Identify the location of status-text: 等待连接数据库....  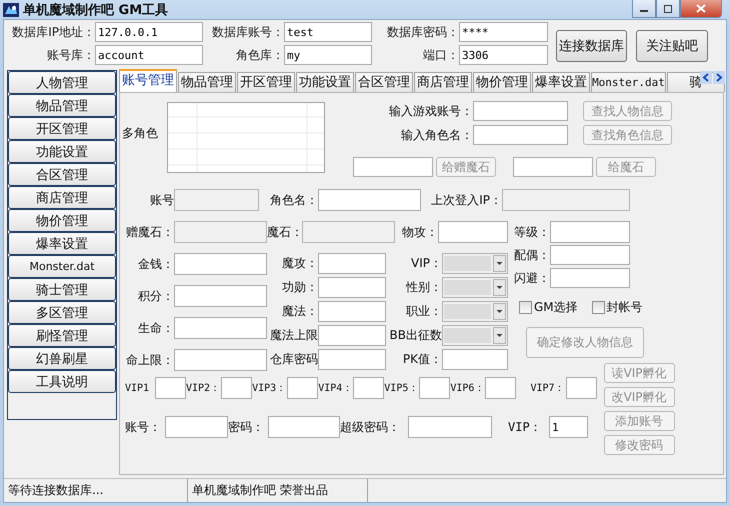
(96, 490).